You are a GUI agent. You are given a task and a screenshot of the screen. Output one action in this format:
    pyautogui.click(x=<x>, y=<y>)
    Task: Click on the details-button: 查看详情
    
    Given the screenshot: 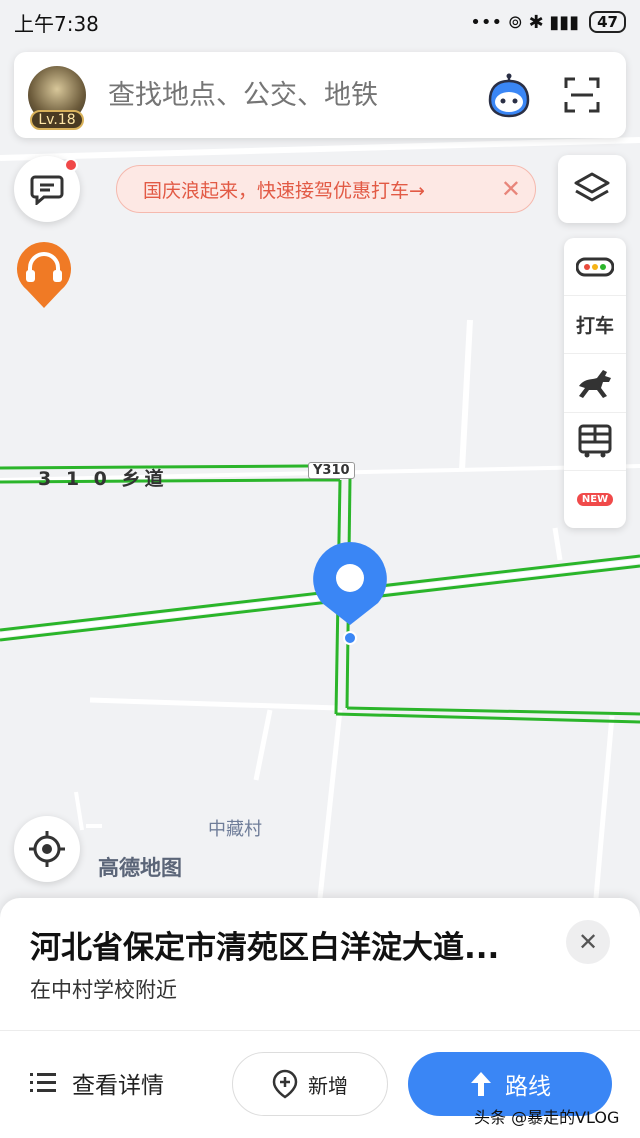 What is the action you would take?
    pyautogui.click(x=97, y=1083)
    